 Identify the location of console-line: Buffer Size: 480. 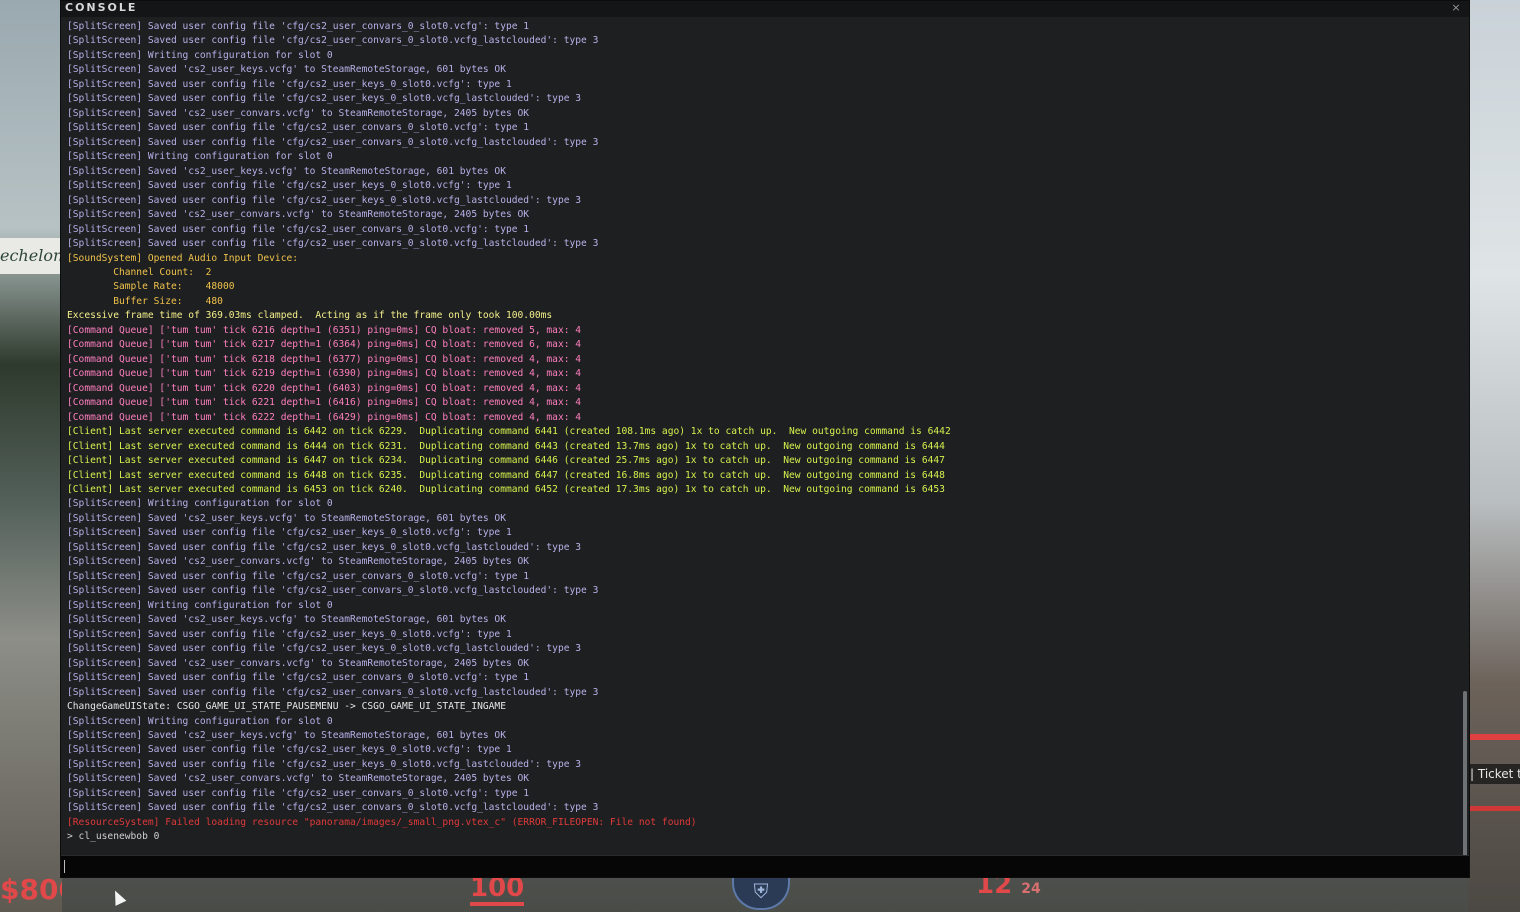
(145, 301).